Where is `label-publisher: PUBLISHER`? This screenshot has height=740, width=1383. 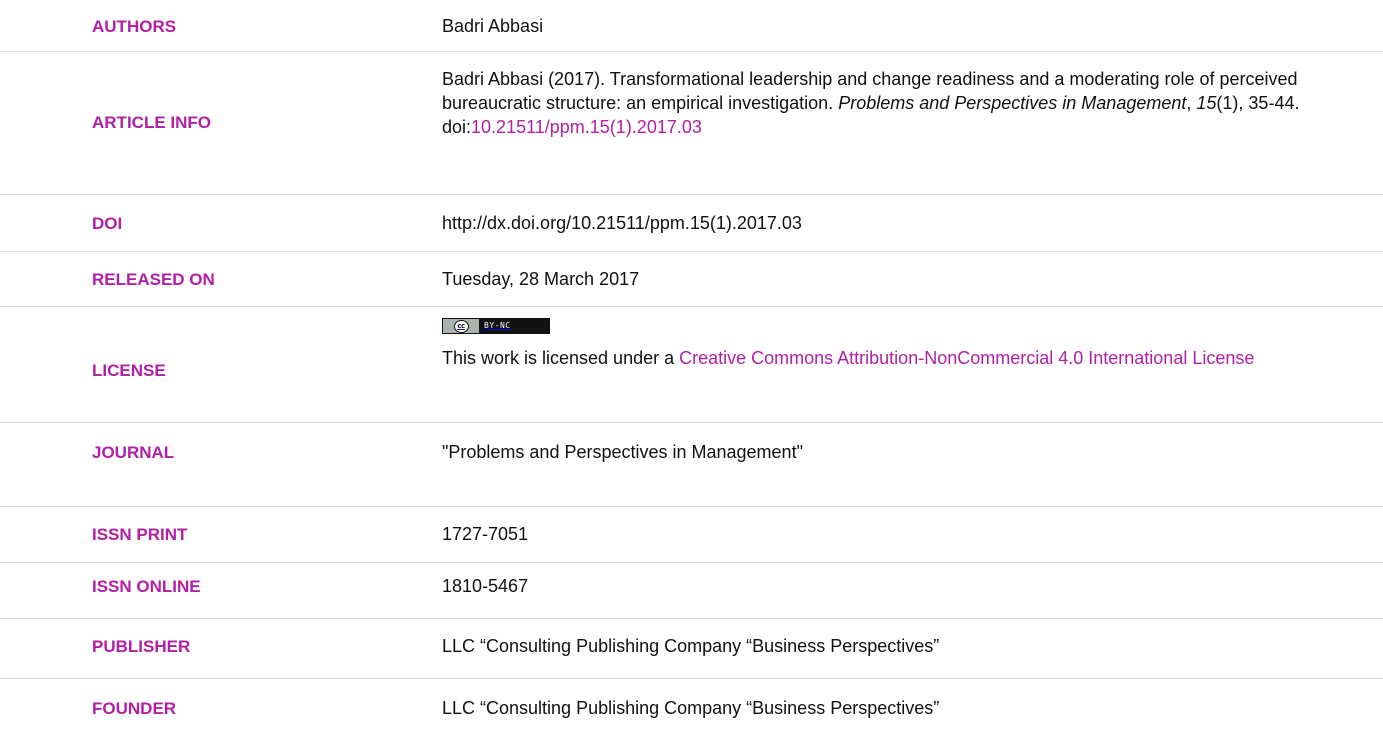
label-publisher: PUBLISHER is located at coordinates (141, 646).